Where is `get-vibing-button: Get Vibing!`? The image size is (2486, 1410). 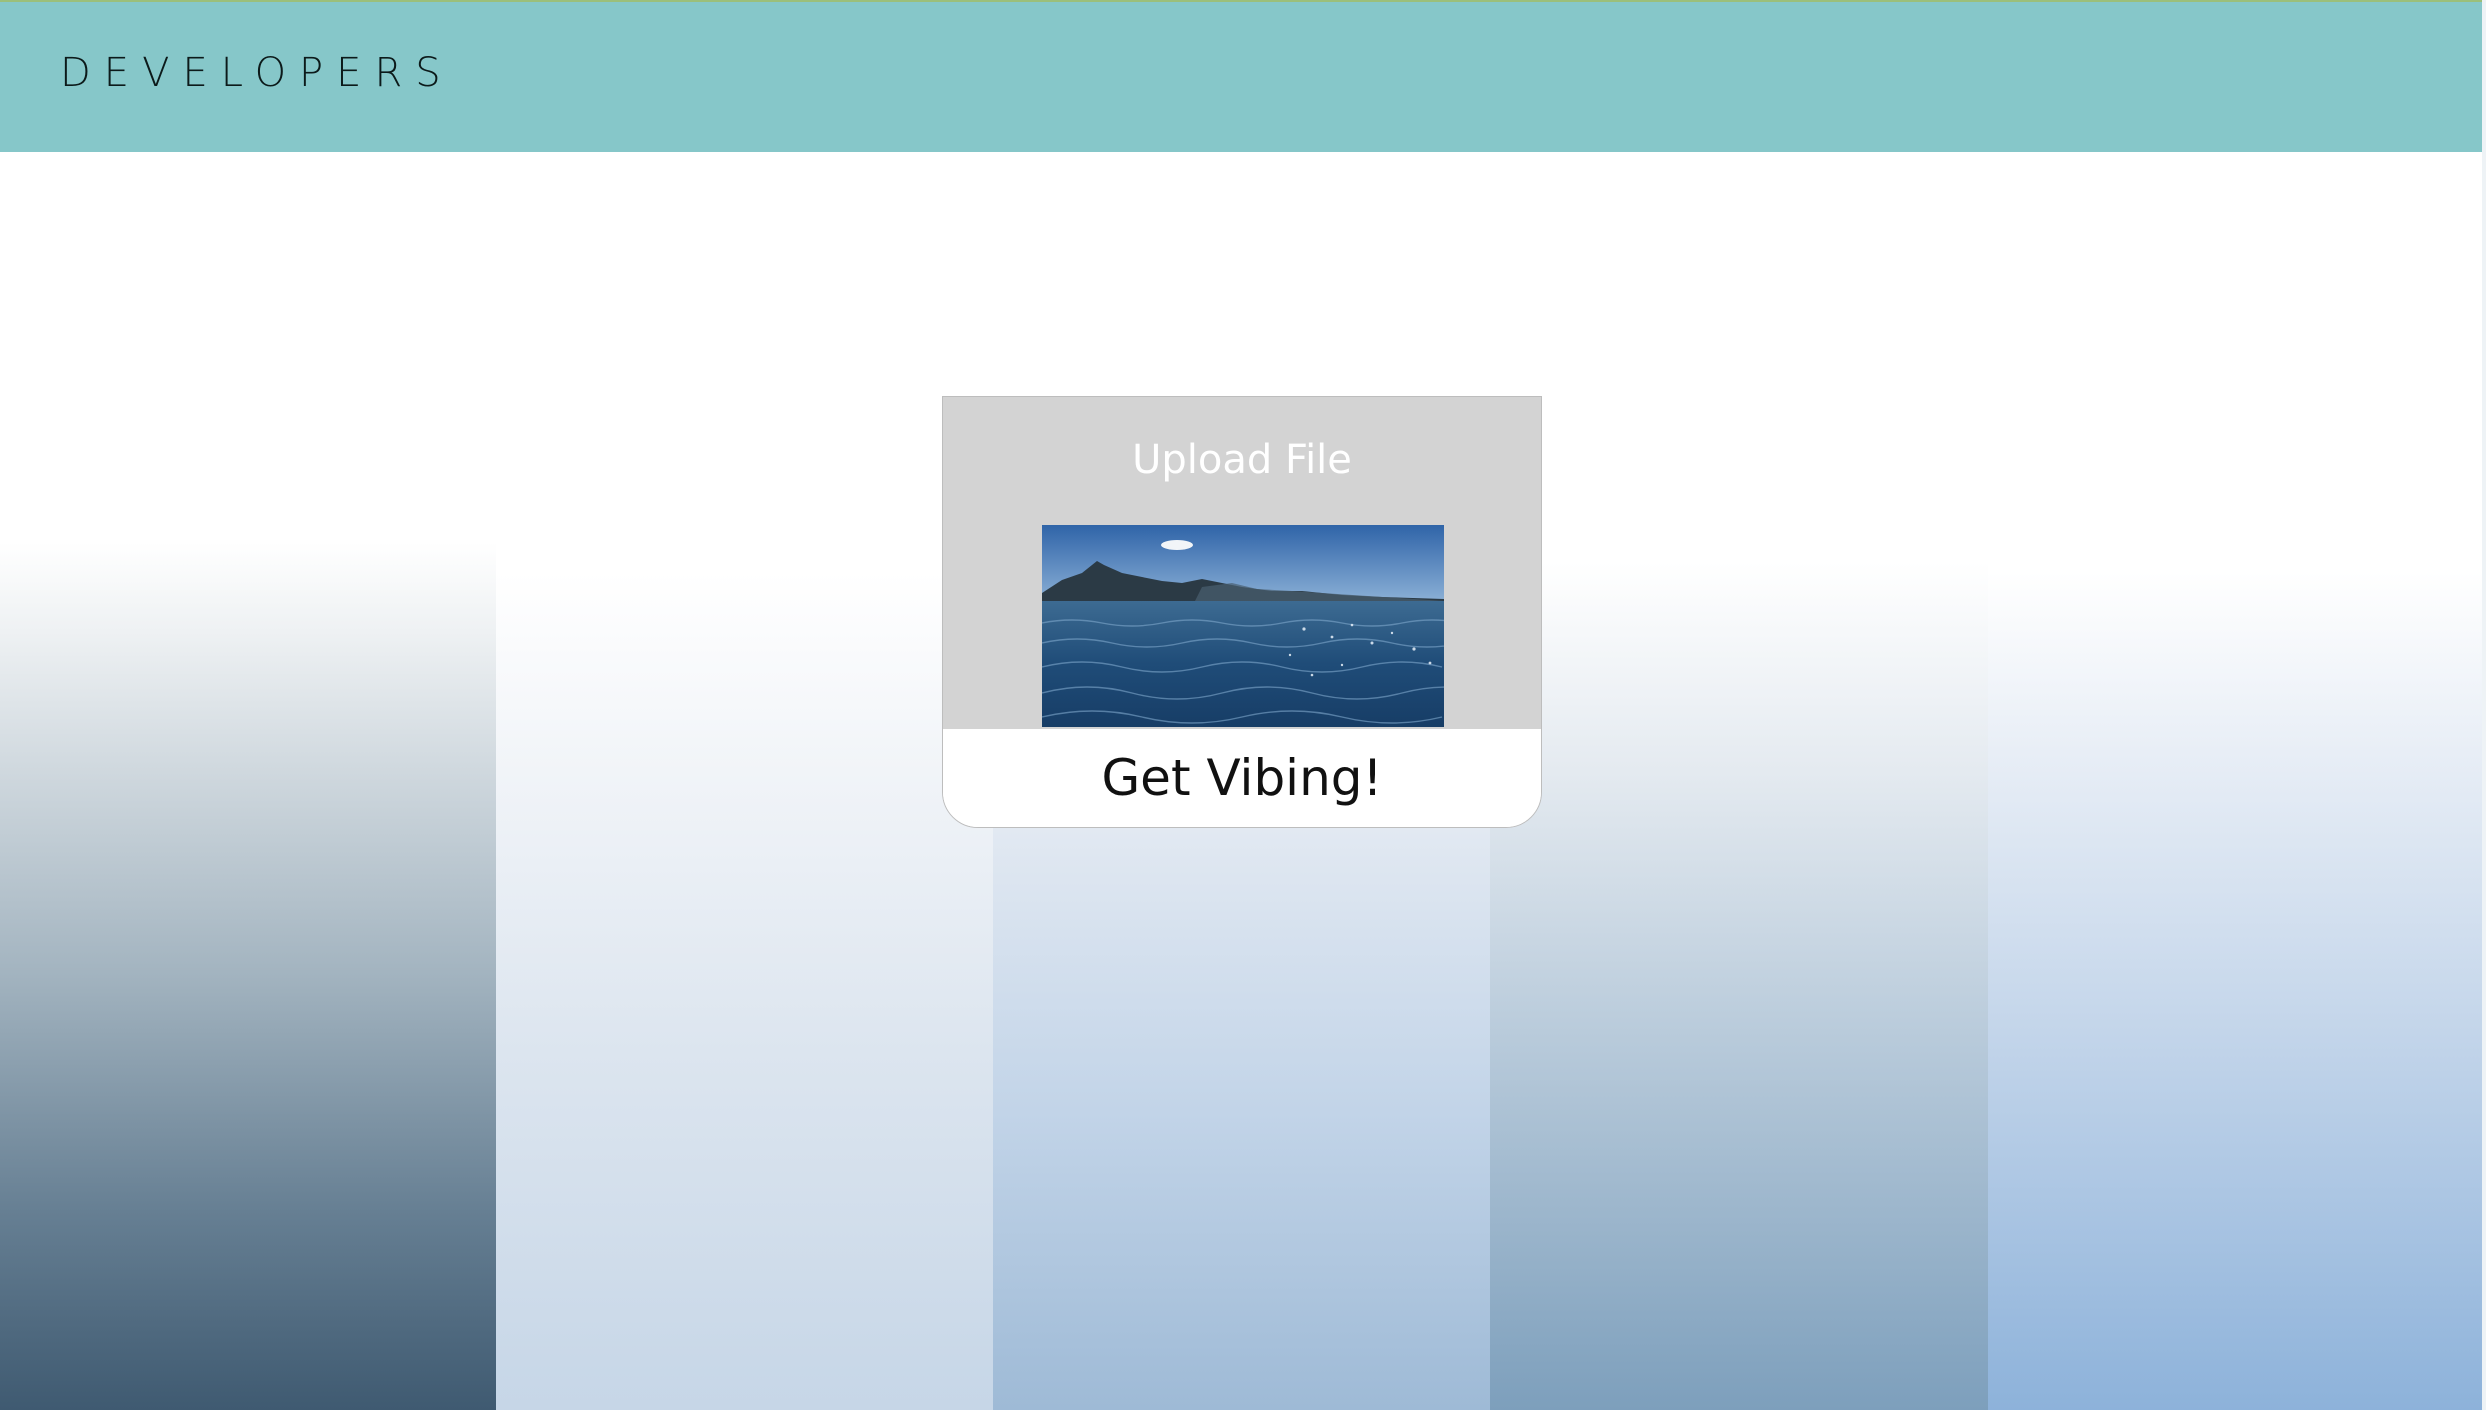
get-vibing-button: Get Vibing! is located at coordinates (1242, 778).